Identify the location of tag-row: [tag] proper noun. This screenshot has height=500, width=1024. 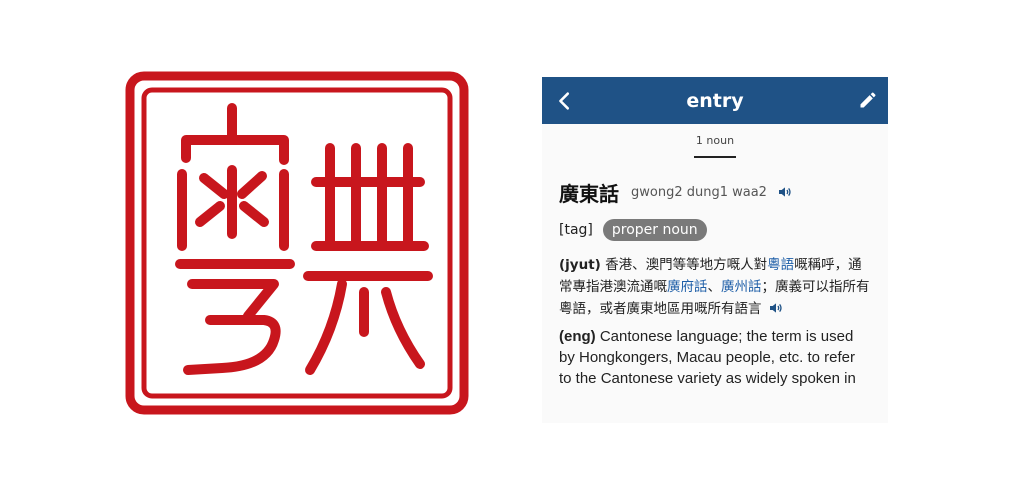
(715, 230).